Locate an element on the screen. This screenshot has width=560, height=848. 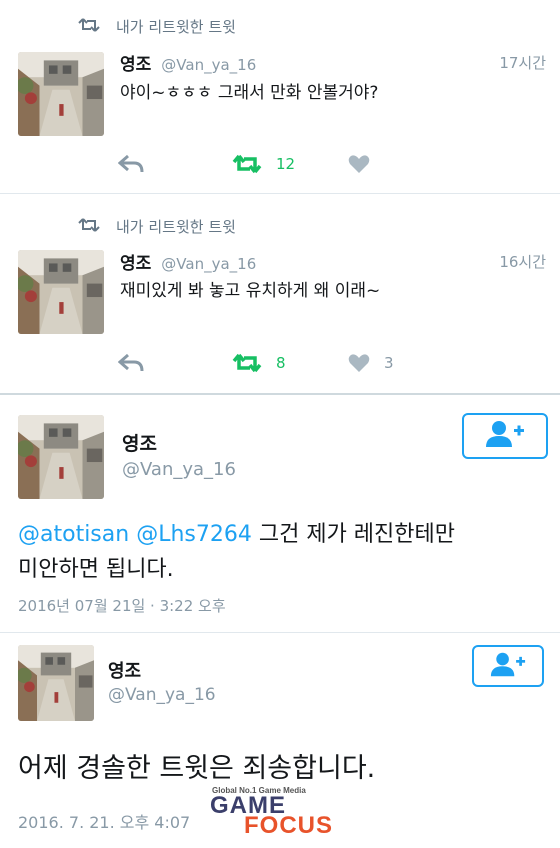
like-count: 3 is located at coordinates (389, 363).